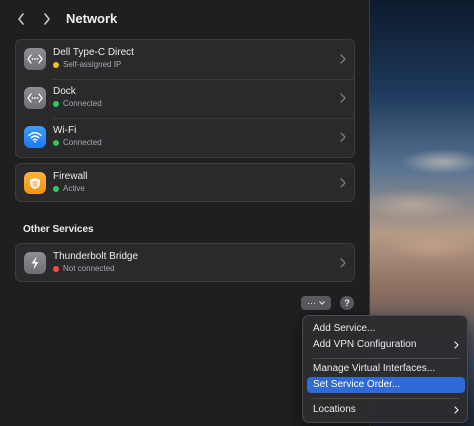  I want to click on service-status-text: Not connected, so click(89, 268).